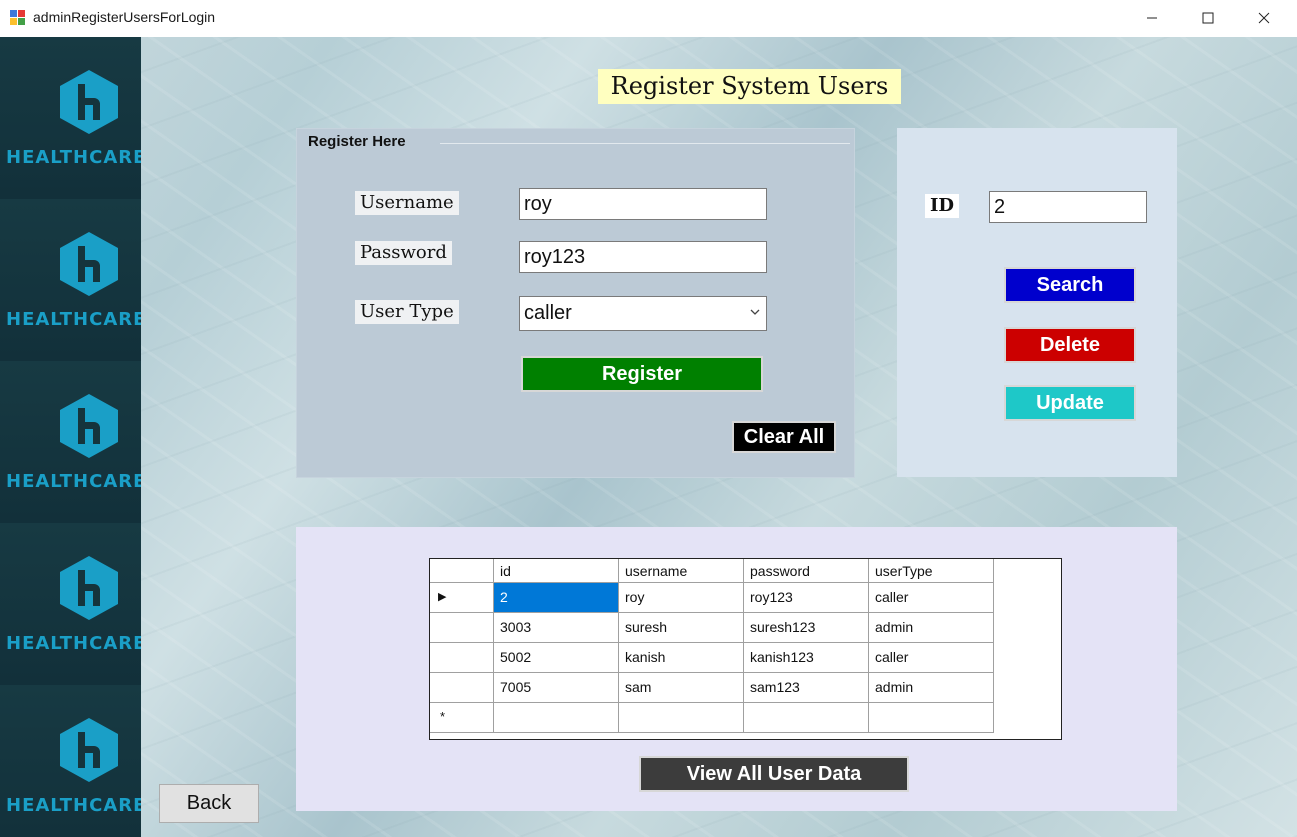  What do you see at coordinates (642, 374) in the screenshot?
I see `register-button: Register` at bounding box center [642, 374].